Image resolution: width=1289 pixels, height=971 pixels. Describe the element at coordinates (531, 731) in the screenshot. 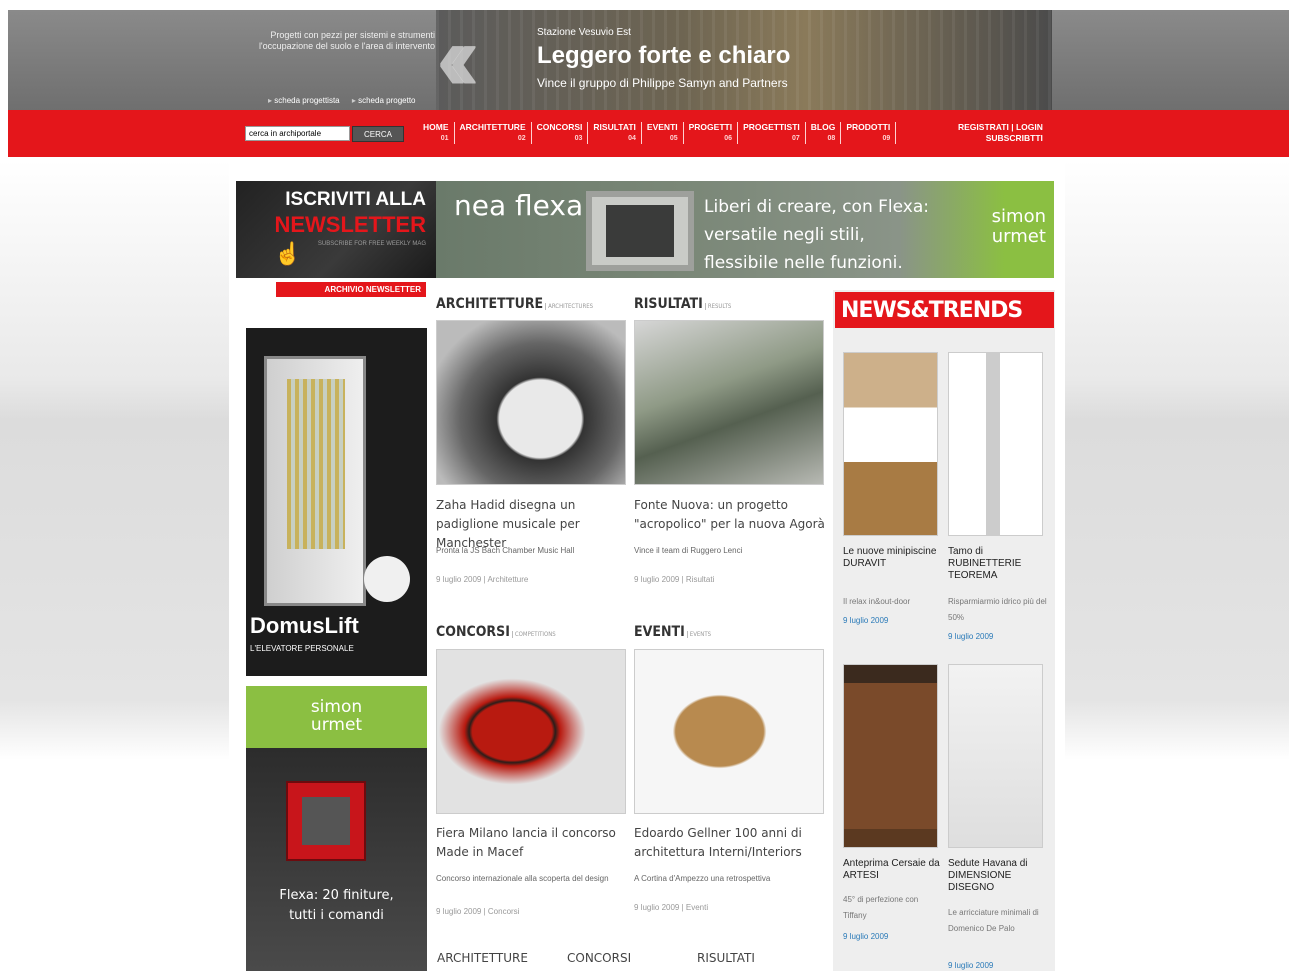

I see `concorsi-thumbnail` at that location.